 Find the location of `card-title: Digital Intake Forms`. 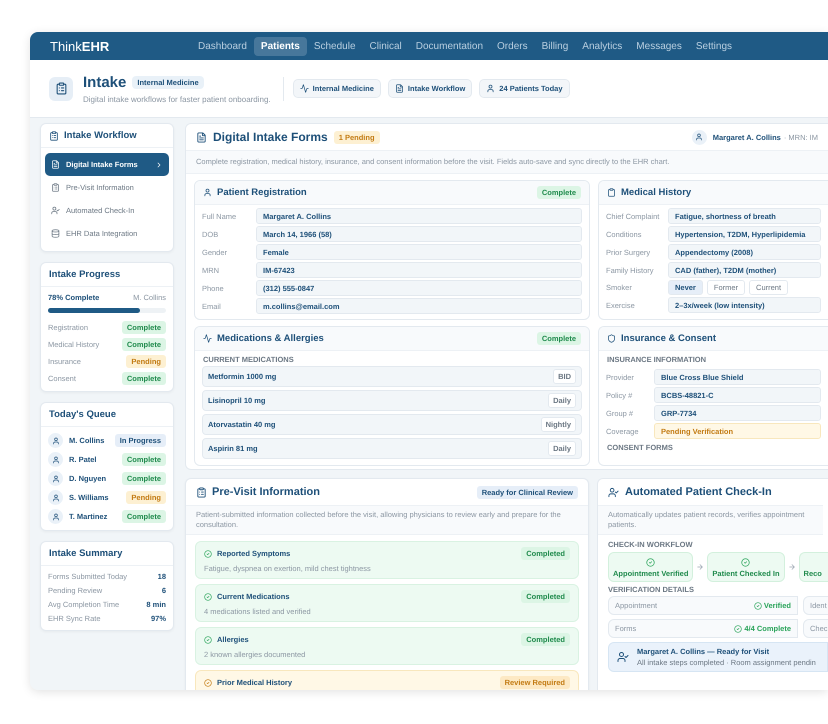

card-title: Digital Intake Forms is located at coordinates (270, 137).